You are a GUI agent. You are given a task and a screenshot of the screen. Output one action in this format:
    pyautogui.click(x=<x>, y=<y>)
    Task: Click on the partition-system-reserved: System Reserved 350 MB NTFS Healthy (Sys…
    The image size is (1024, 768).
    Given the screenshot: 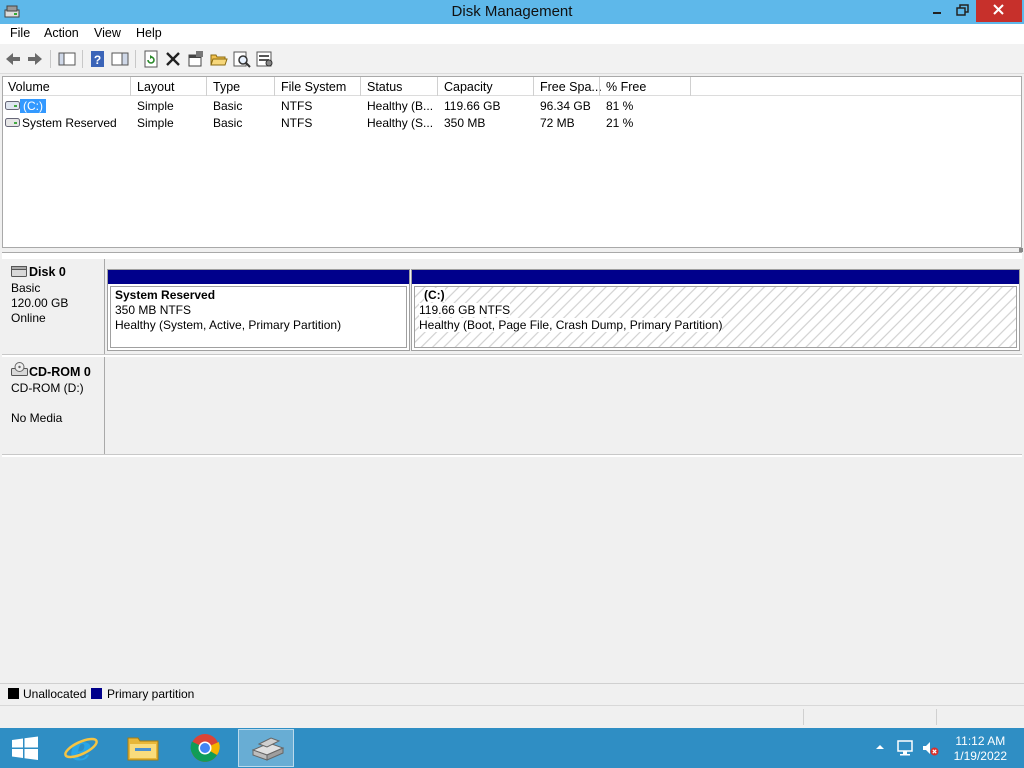 What is the action you would take?
    pyautogui.click(x=258, y=310)
    